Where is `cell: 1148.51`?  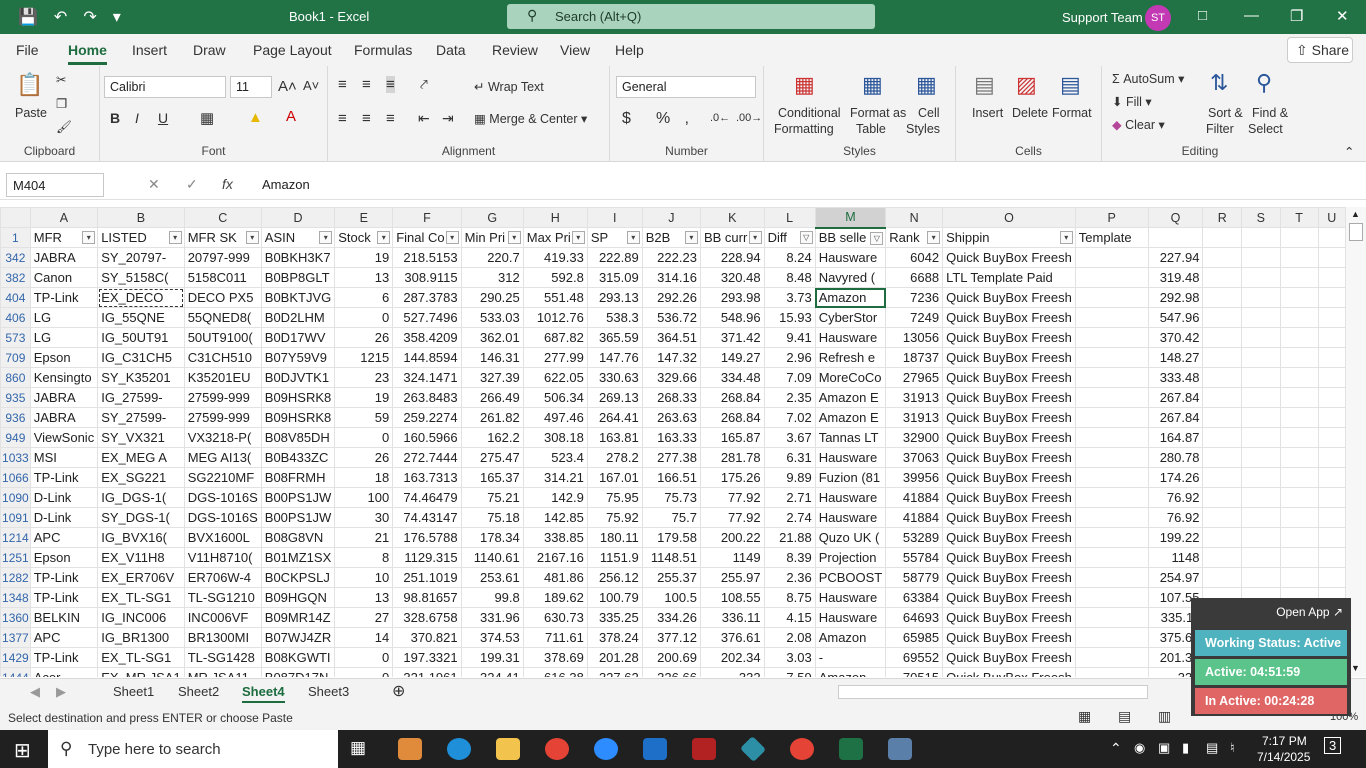 cell: 1148.51 is located at coordinates (671, 557).